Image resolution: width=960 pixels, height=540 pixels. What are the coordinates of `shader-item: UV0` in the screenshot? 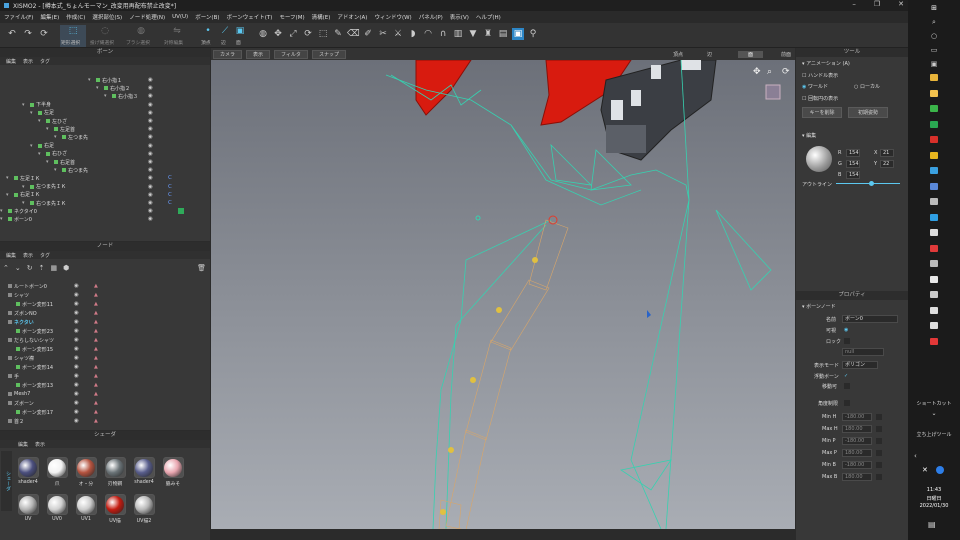 It's located at (57, 508).